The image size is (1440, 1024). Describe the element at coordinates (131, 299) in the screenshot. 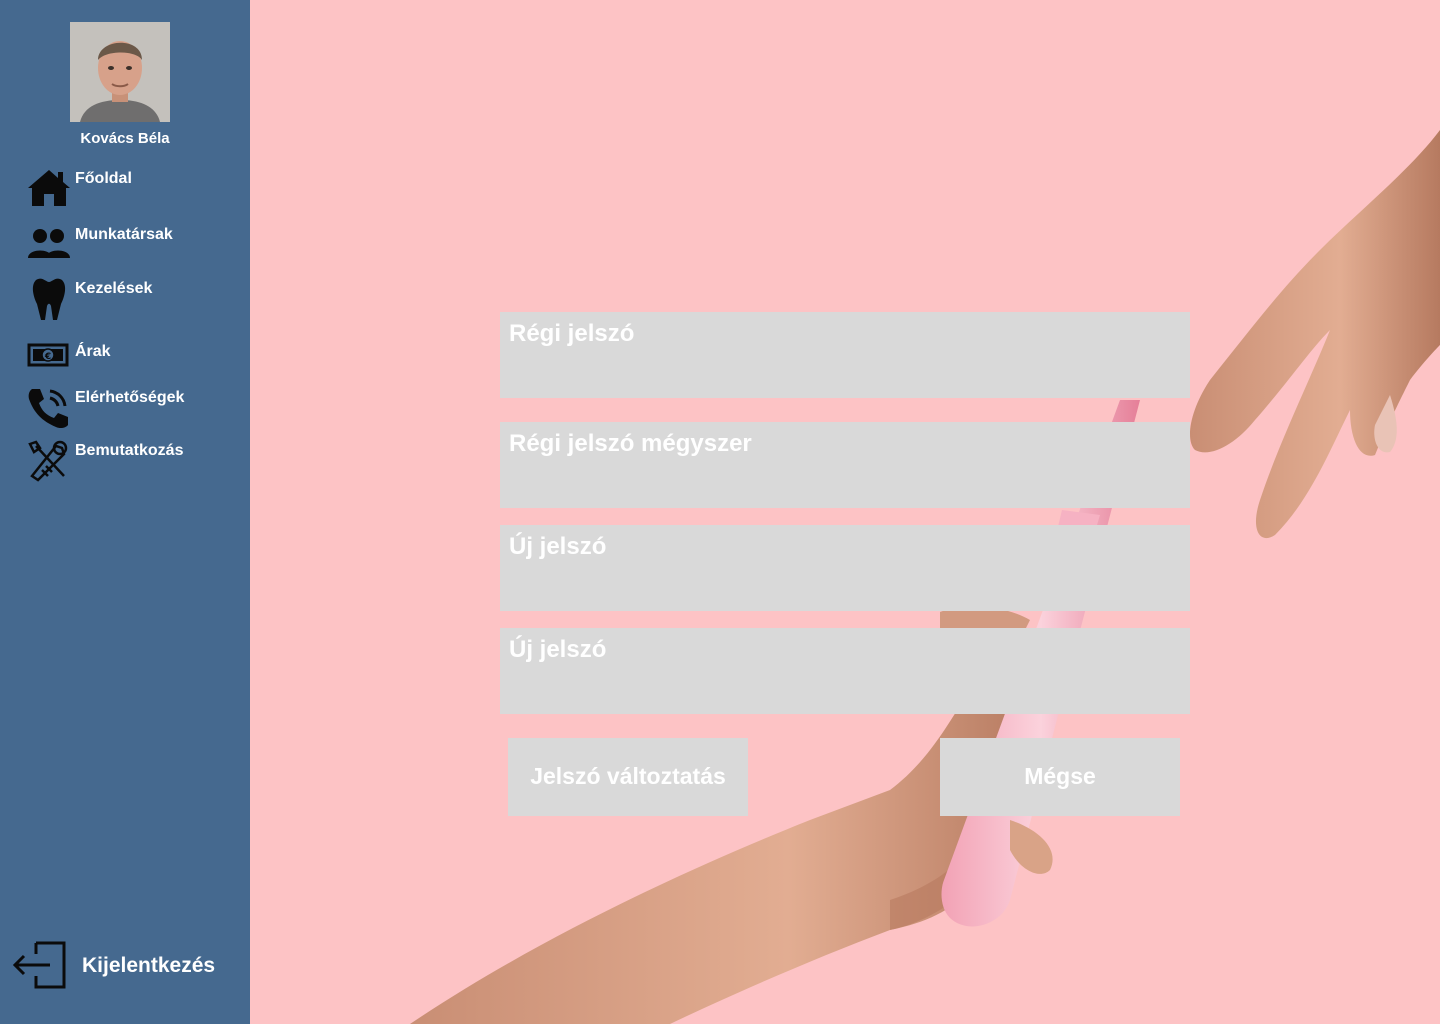

I see `sidebar-item-treatments: Kezelések` at that location.